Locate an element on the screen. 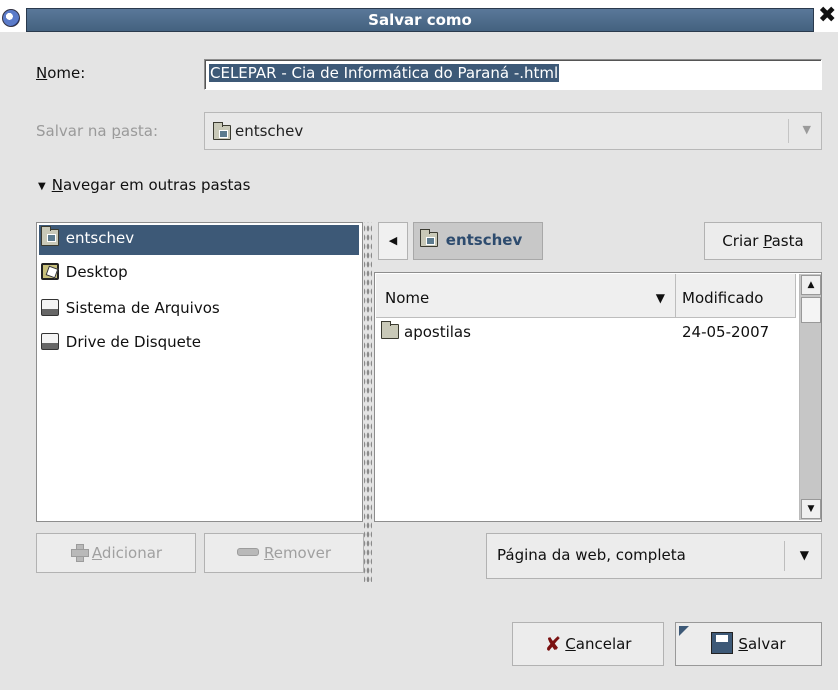 The width and height of the screenshot is (838, 690). desktop-icon is located at coordinates (50, 271).